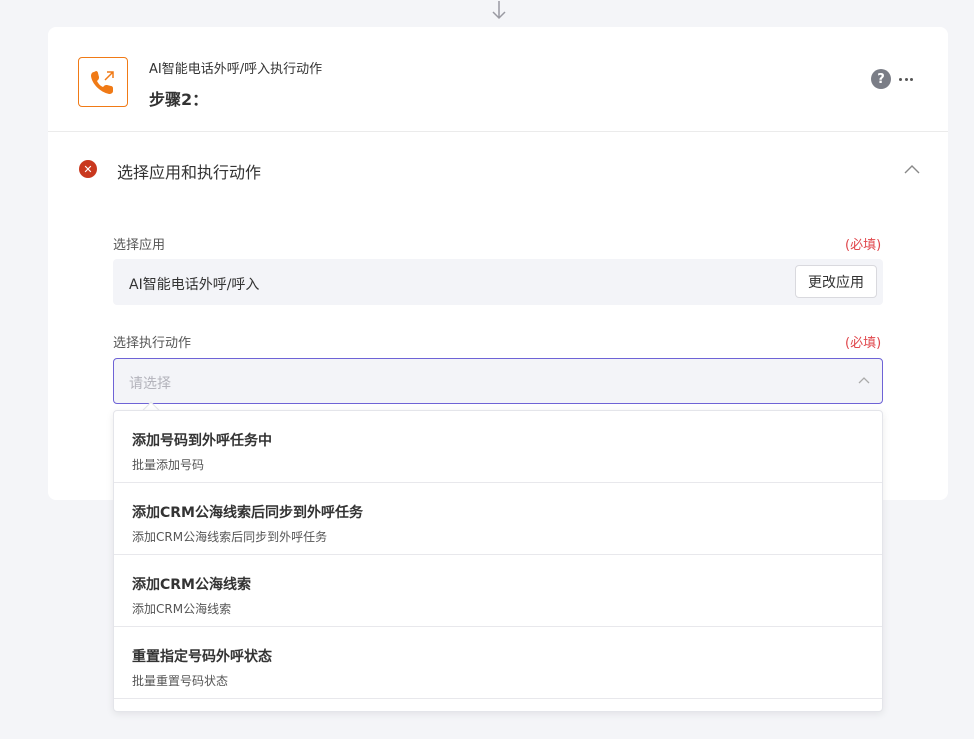  I want to click on change-app-button: 更改应用, so click(836, 281).